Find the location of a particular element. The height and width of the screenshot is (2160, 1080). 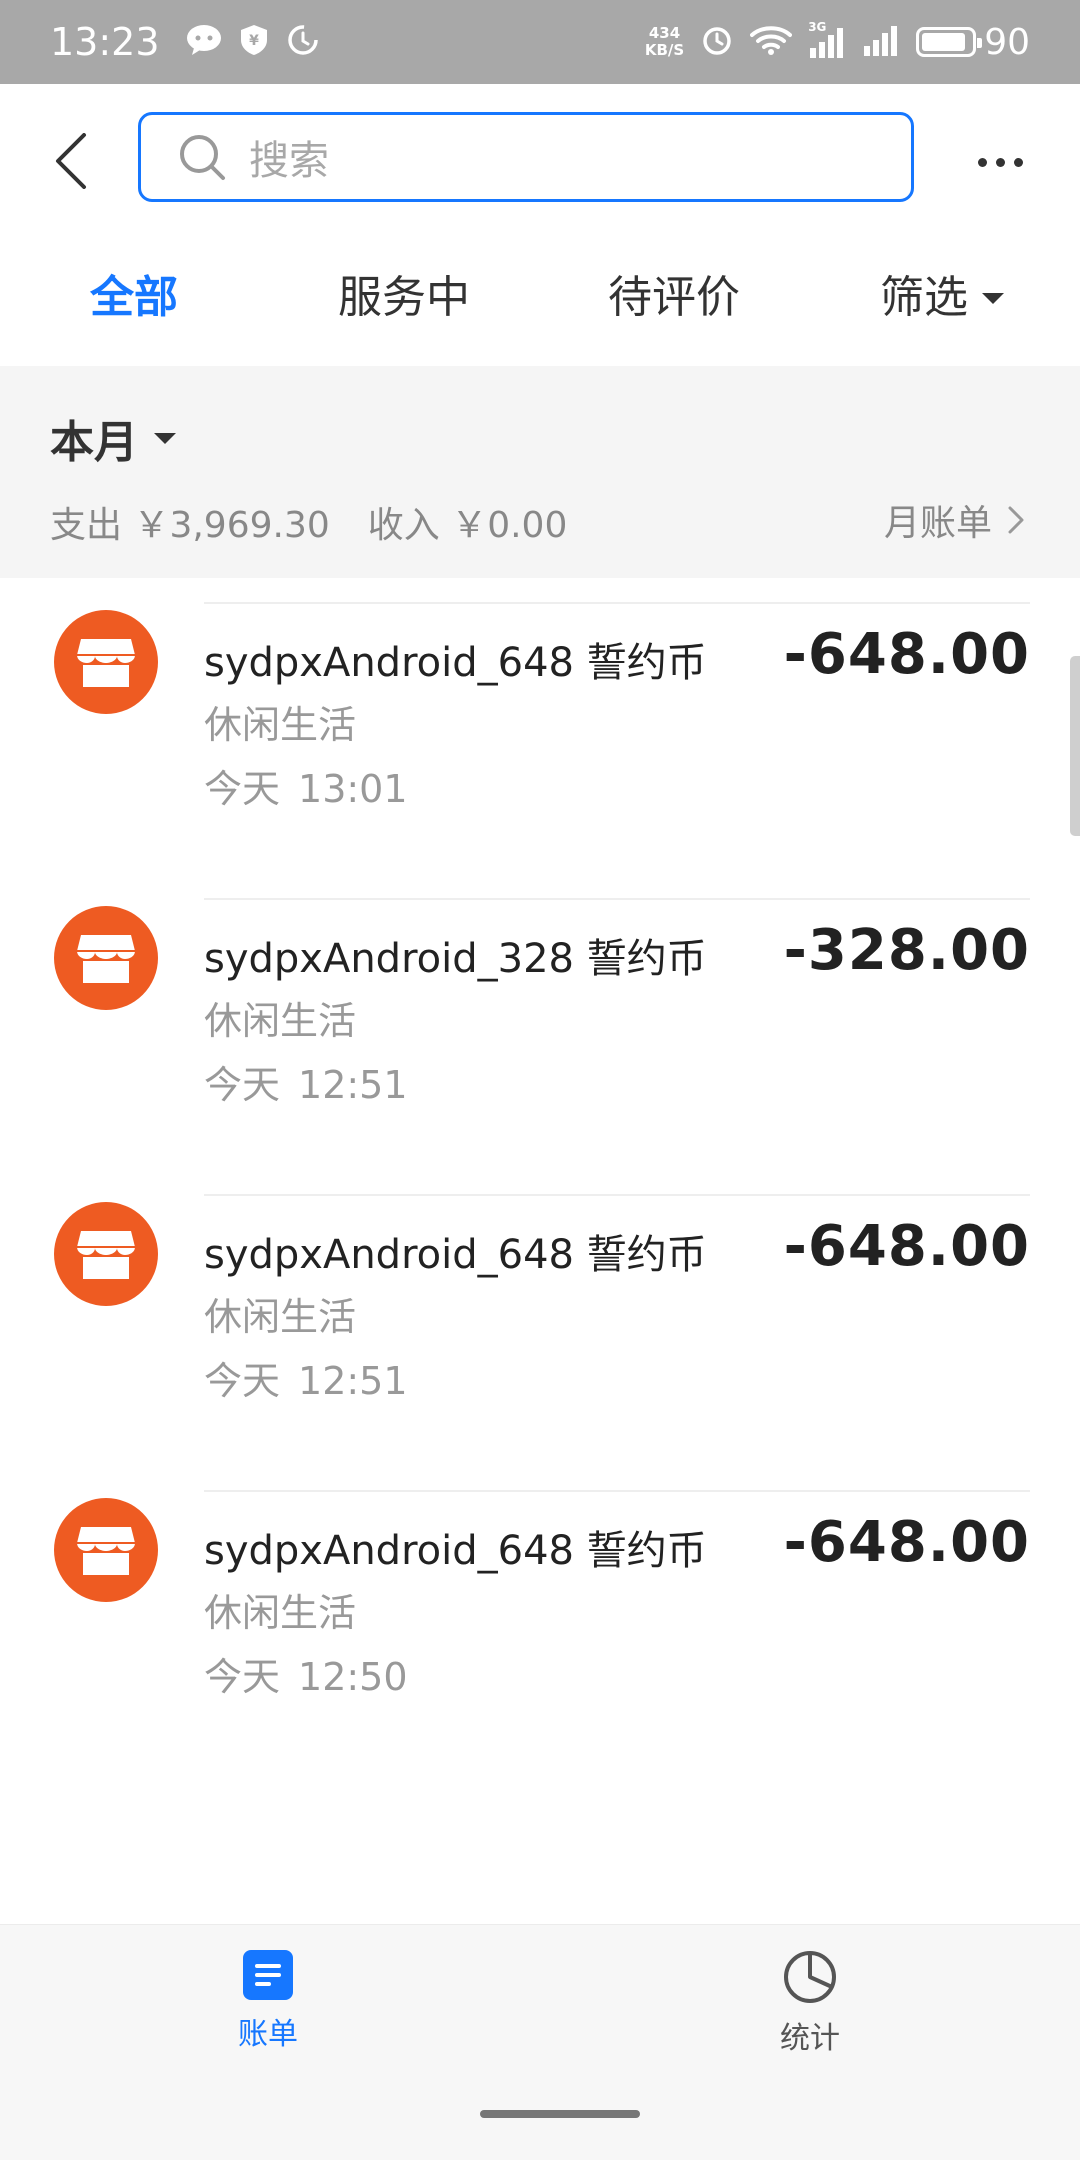

shield-yen-icon: ¥ is located at coordinates (254, 42).